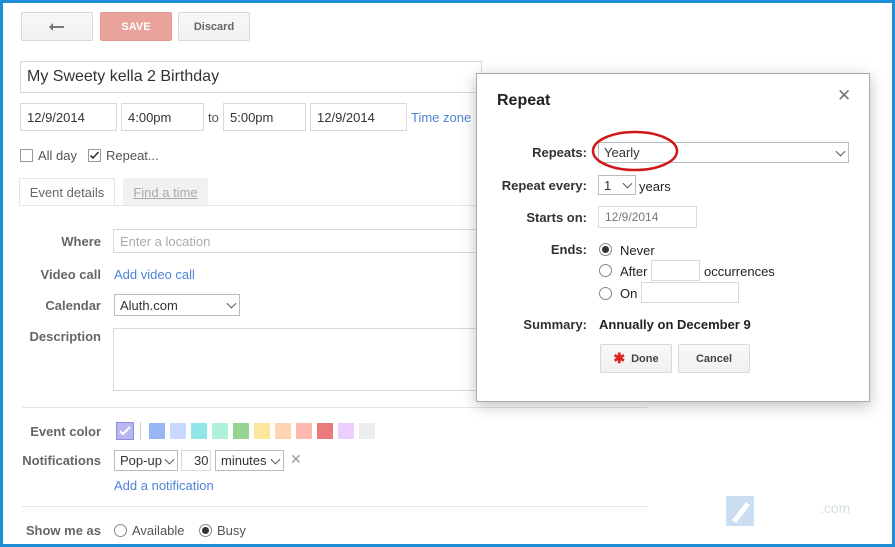 The image size is (895, 547). Describe the element at coordinates (835, 508) in the screenshot. I see `watermark-text: .com` at that location.